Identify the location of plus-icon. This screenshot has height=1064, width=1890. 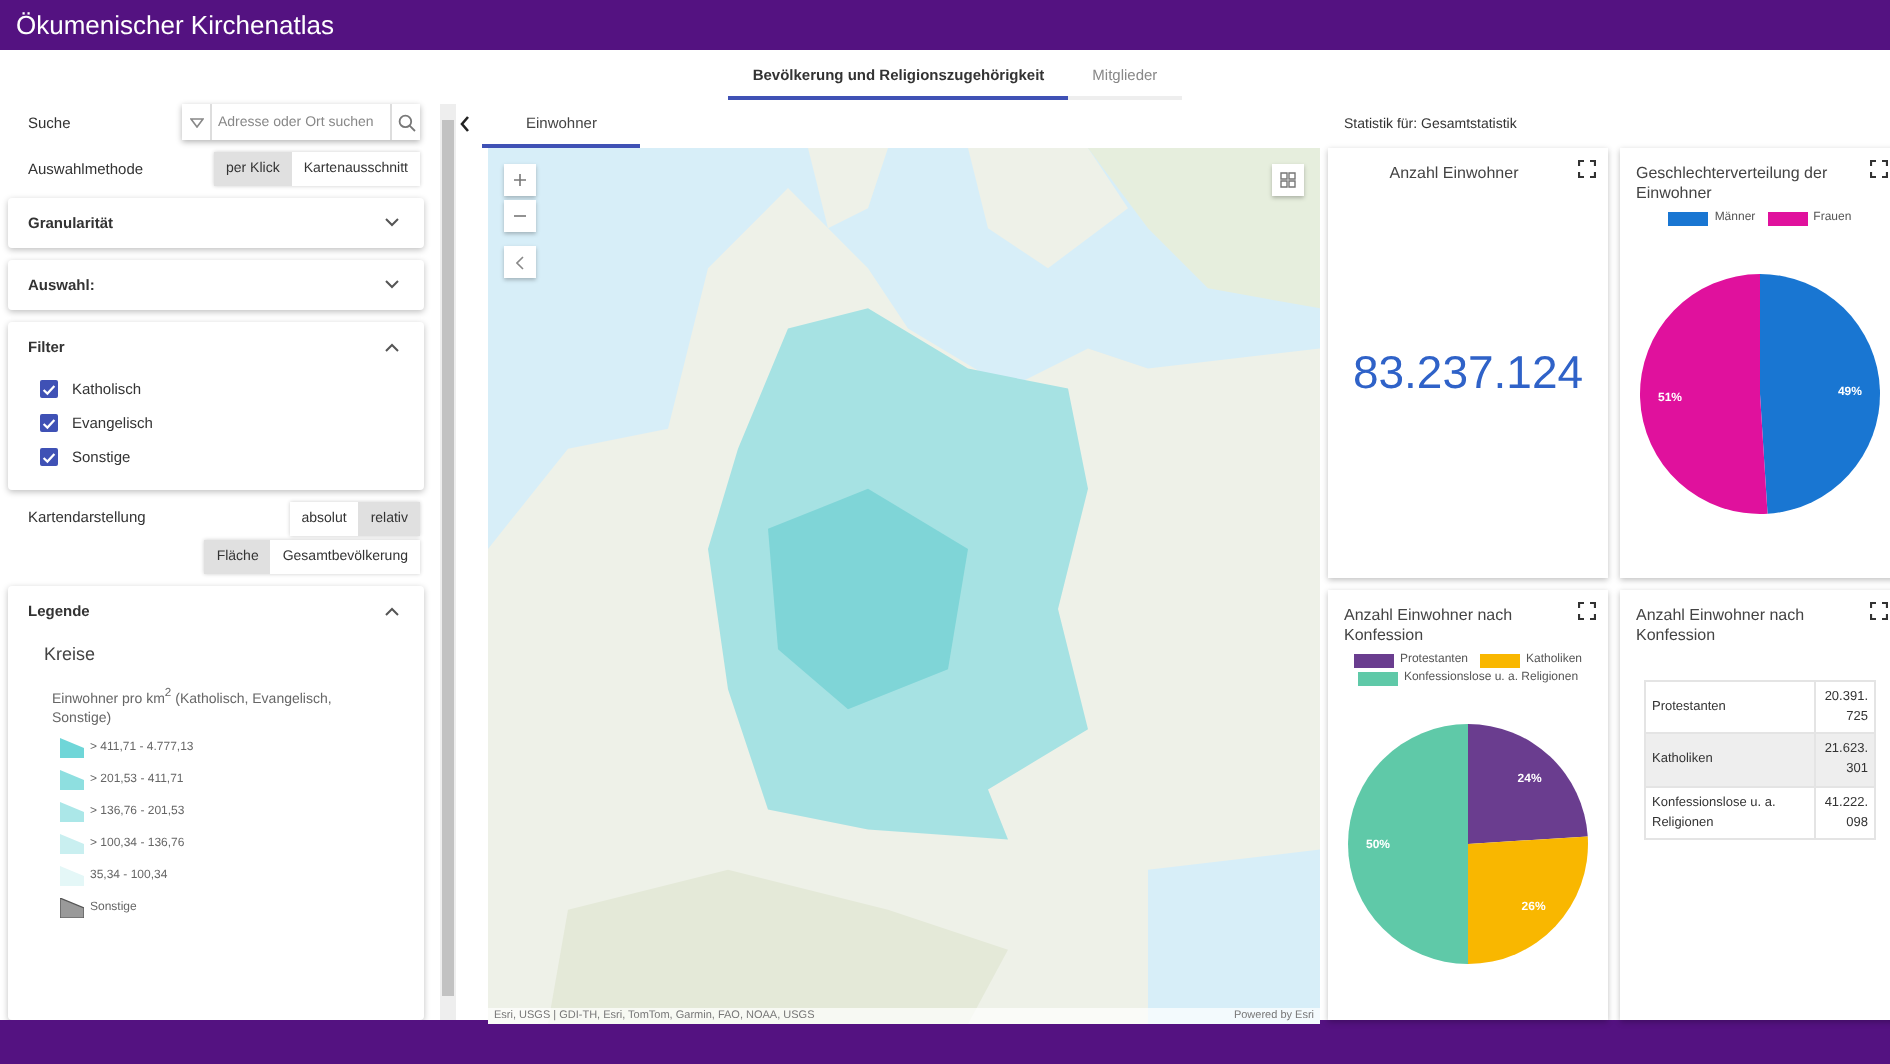
(520, 180).